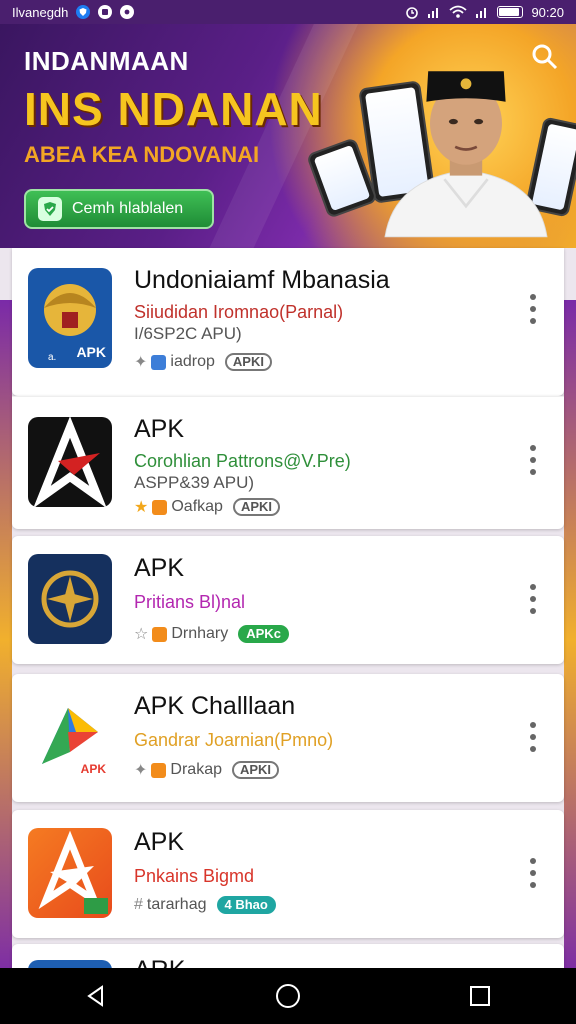 Image resolution: width=576 pixels, height=1024 pixels. Describe the element at coordinates (70, 873) in the screenshot. I see `orange-star-icon` at that location.